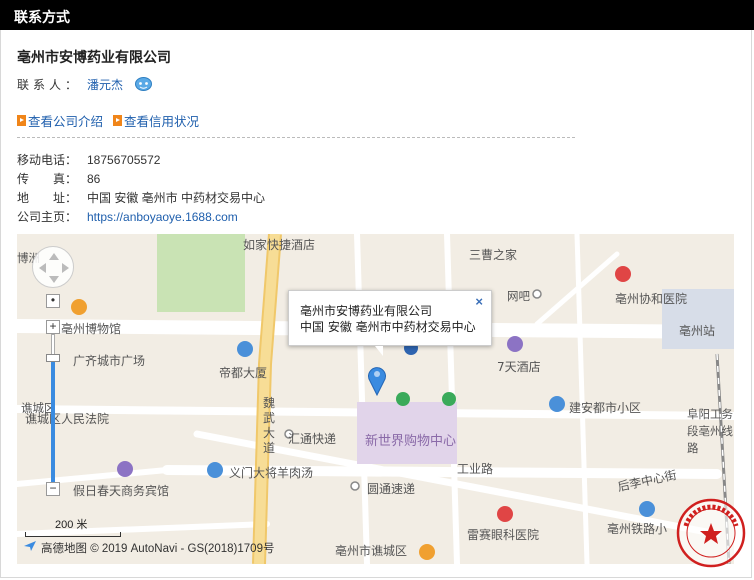  Describe the element at coordinates (176, 198) in the screenshot. I see `address-value: 中国 安徽 亳州市 中药材交易中心` at that location.